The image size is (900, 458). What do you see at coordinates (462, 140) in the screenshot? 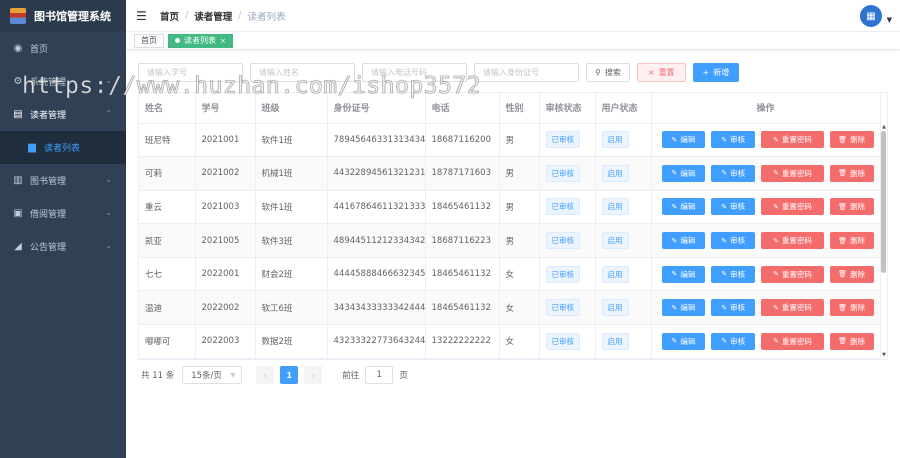
I see `cell-phone: 18687116200` at bounding box center [462, 140].